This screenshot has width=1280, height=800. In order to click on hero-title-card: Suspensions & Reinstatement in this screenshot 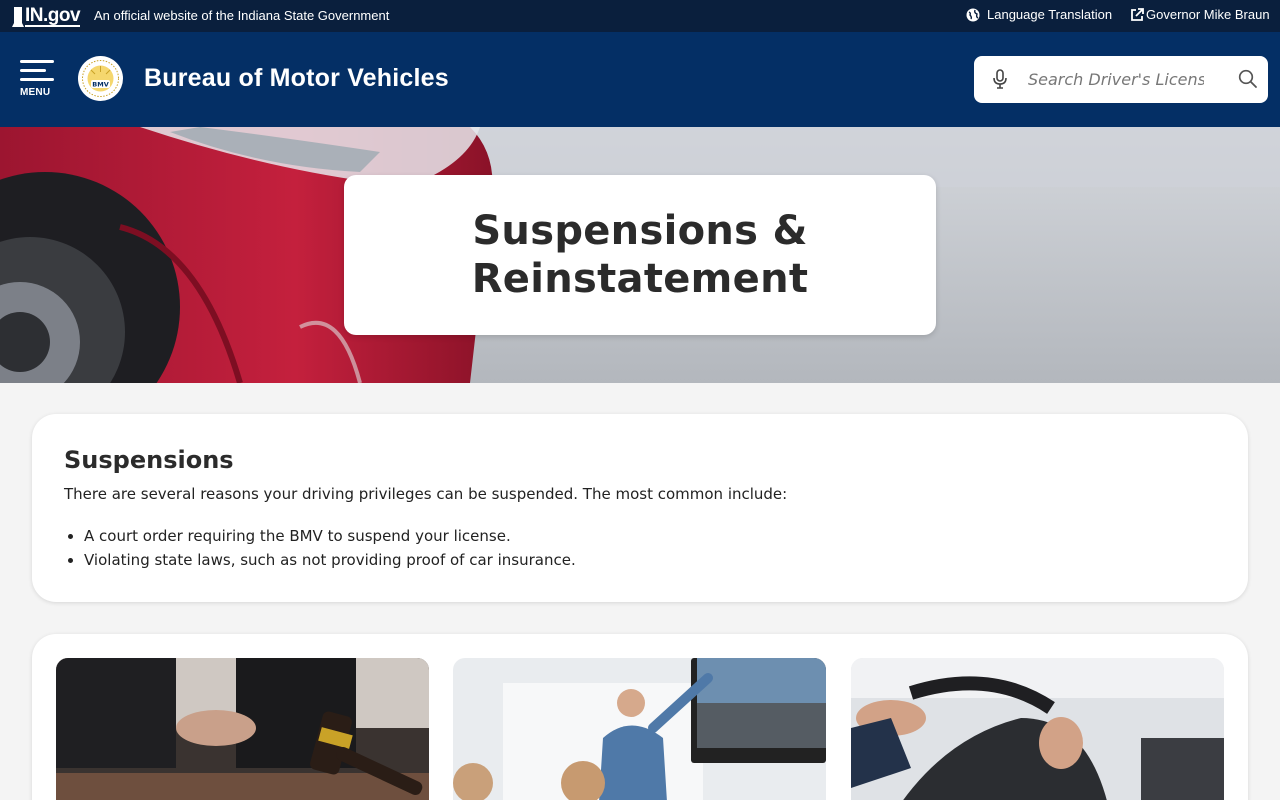, I will do `click(640, 255)`.